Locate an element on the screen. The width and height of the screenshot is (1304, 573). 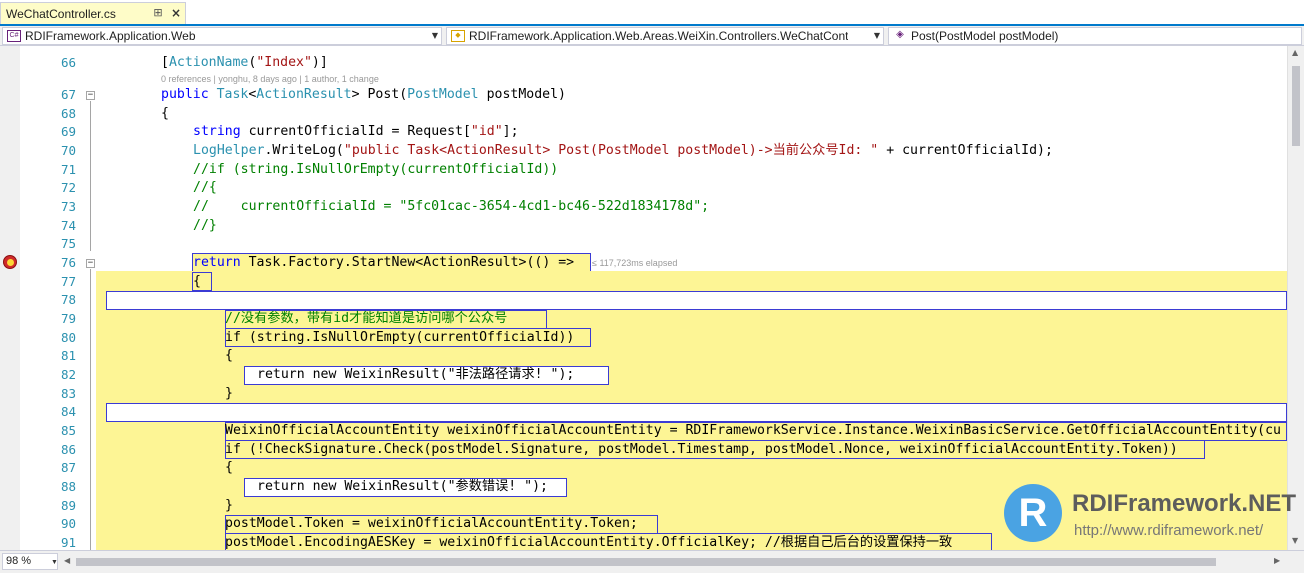
code-line-89: } is located at coordinates (229, 505).